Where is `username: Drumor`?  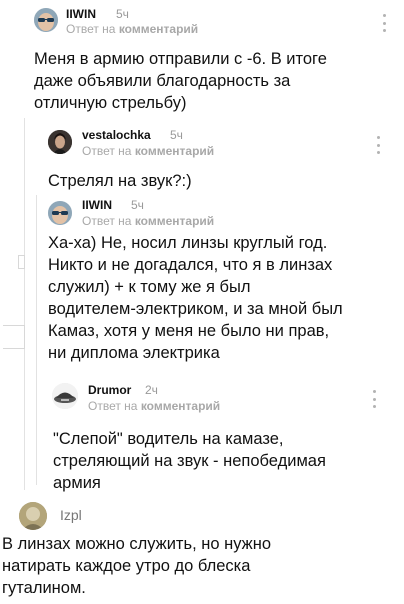
username: Drumor is located at coordinates (109, 390).